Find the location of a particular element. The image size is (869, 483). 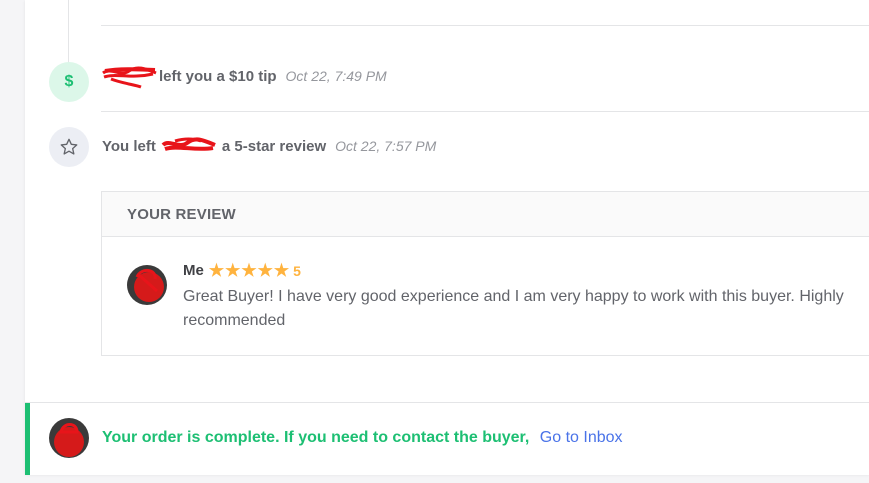

tip-event: left you a $10 tip Oct 22, 7:49 PM is located at coordinates (244, 77).